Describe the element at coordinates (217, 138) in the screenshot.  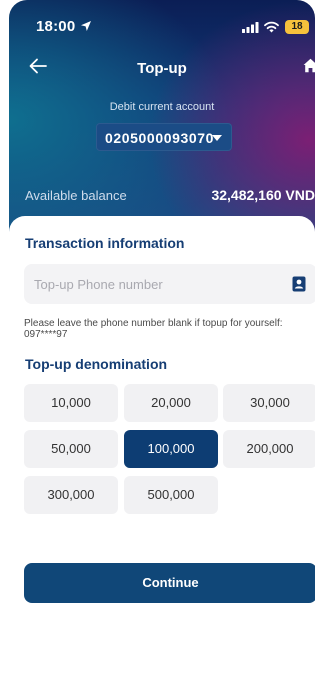
I see `chevron-down-icon` at that location.